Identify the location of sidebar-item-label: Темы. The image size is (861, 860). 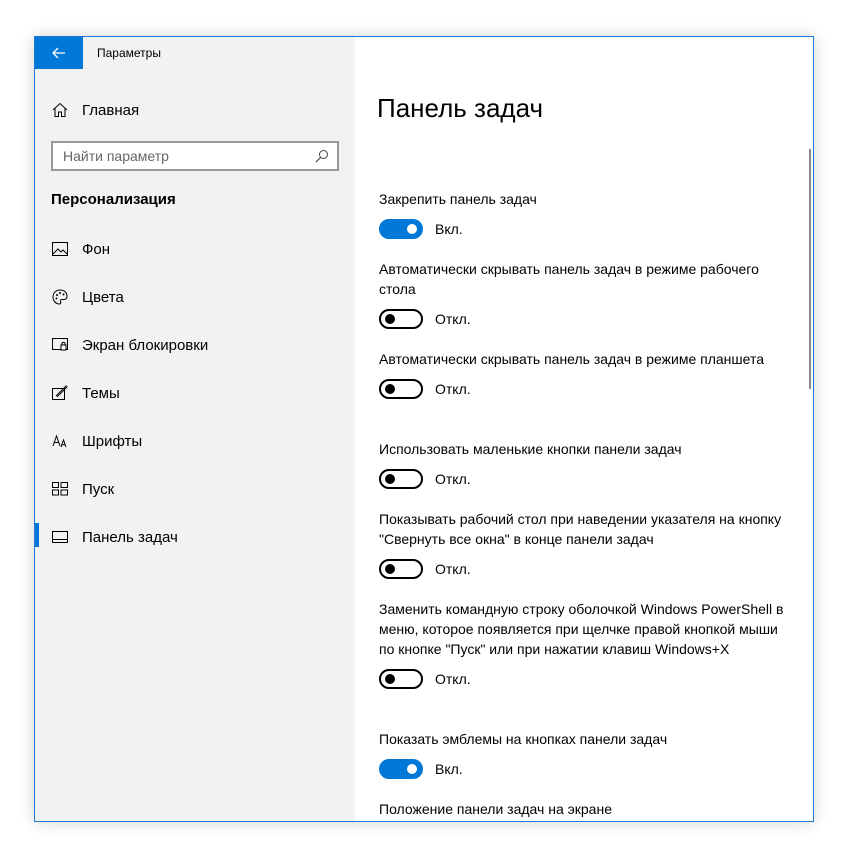
(101, 393).